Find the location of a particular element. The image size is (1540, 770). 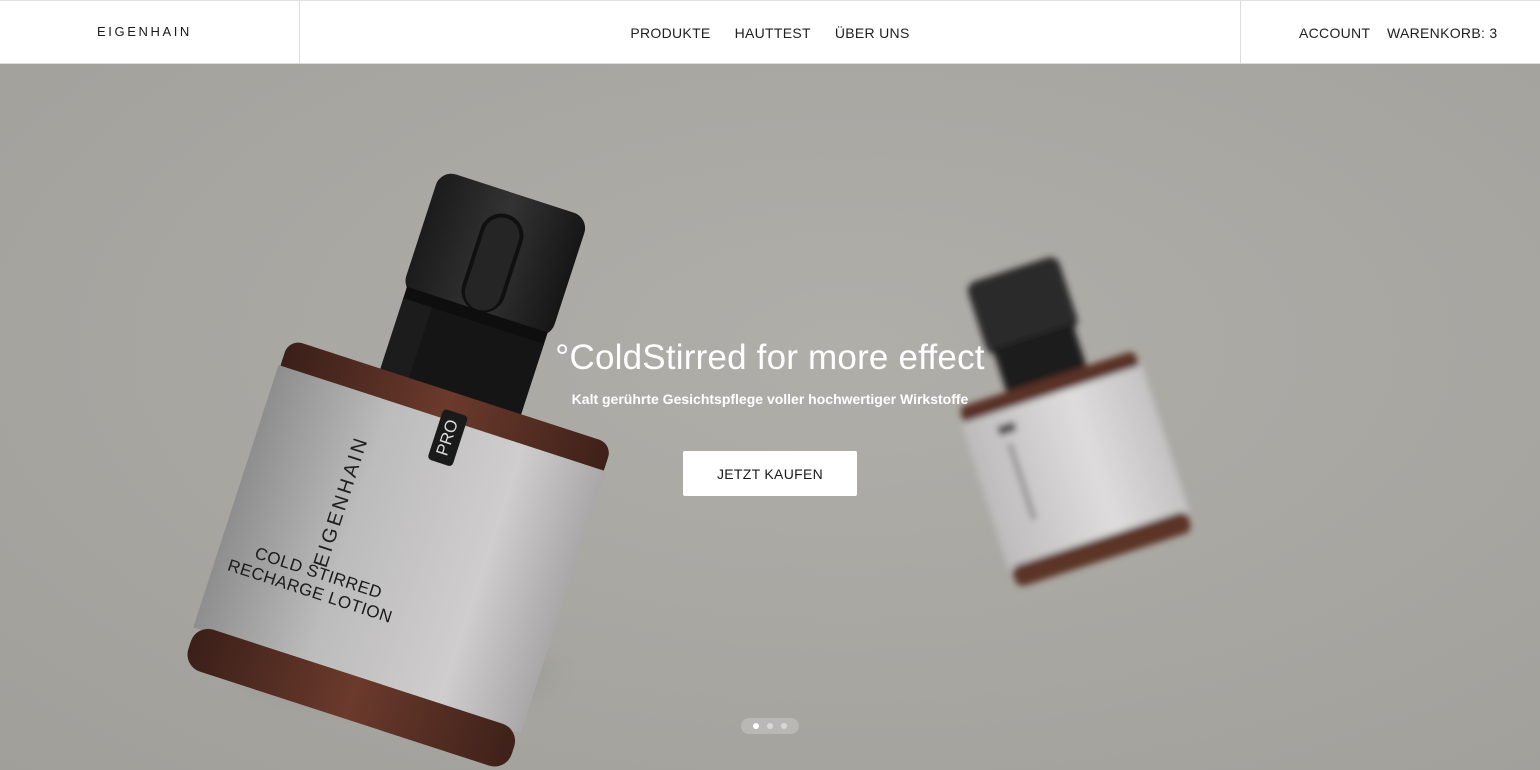

cart-link: WARENKORB: 3 is located at coordinates (1442, 33).